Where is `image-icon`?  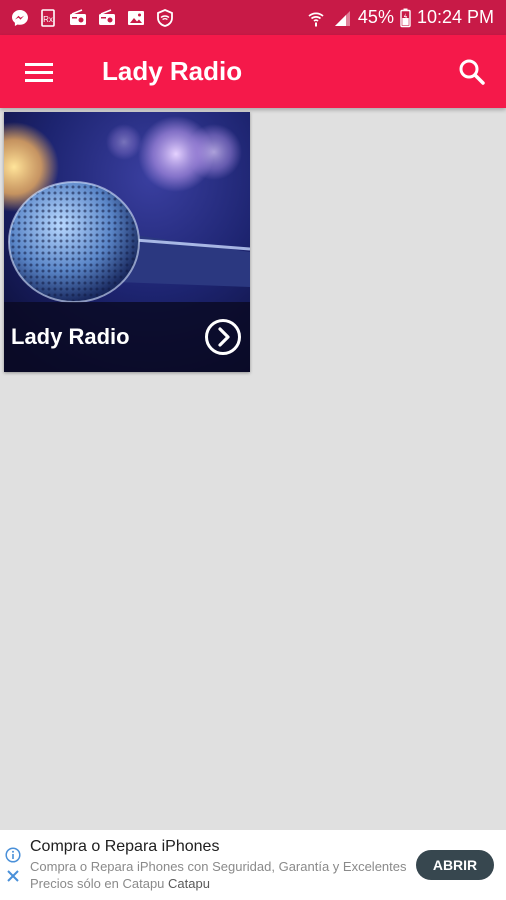
image-icon is located at coordinates (136, 17).